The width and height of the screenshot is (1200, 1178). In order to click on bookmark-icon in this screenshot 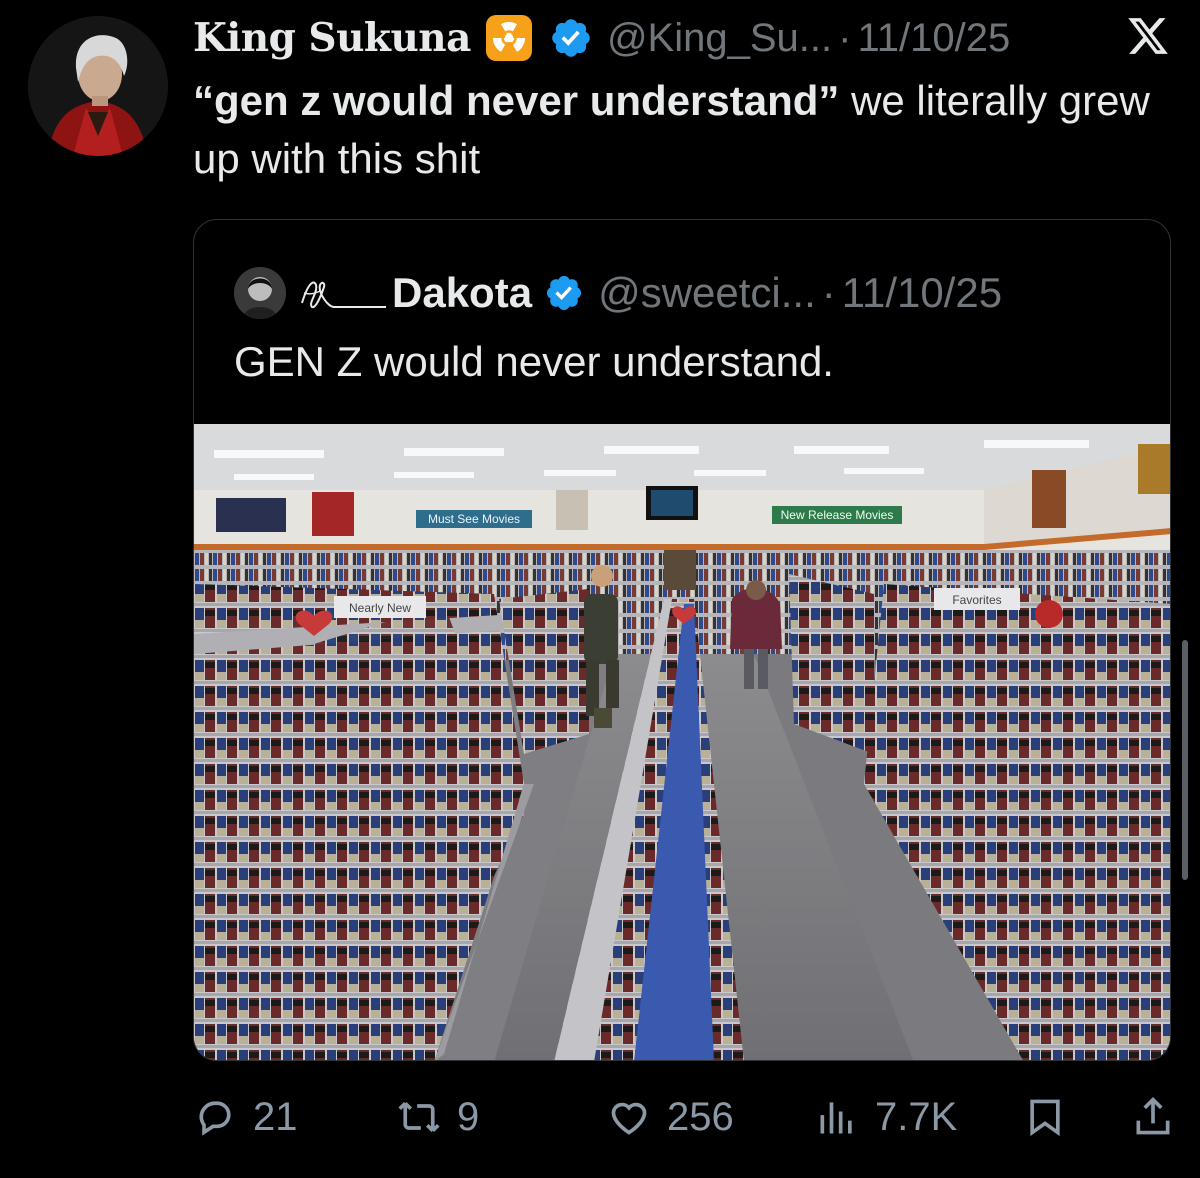, I will do `click(1045, 1118)`.